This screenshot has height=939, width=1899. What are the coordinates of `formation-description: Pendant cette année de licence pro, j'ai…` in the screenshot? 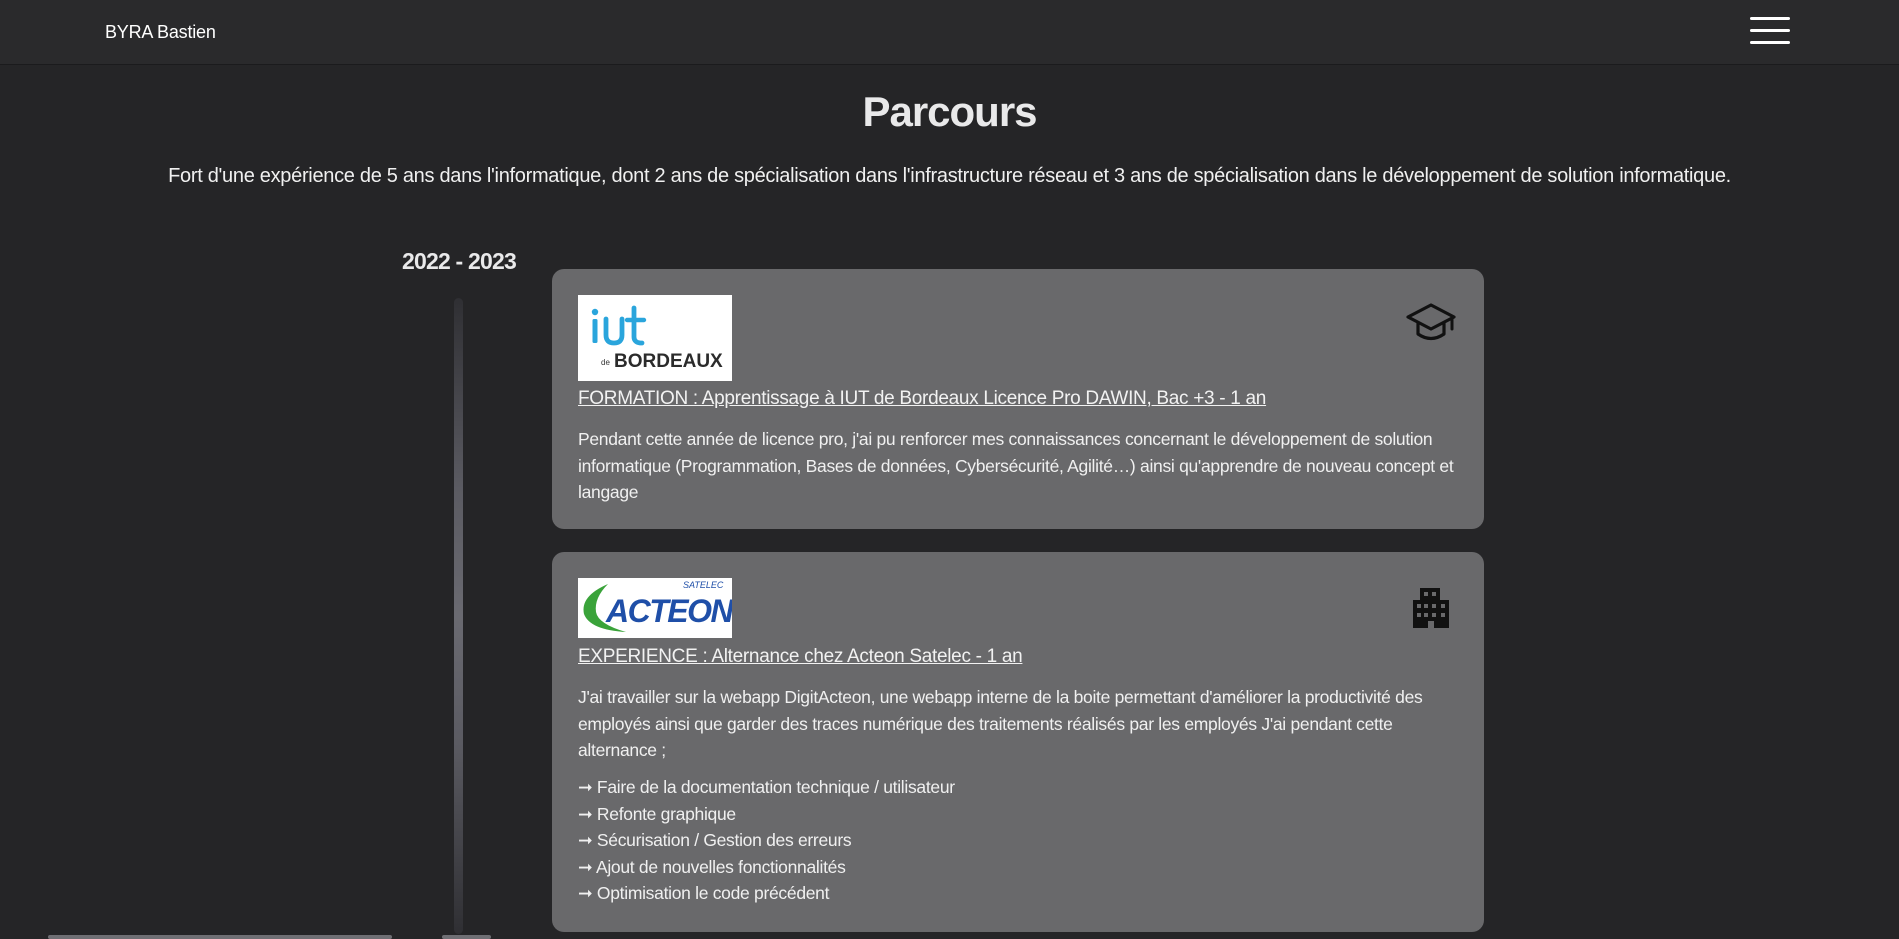 It's located at (1016, 465).